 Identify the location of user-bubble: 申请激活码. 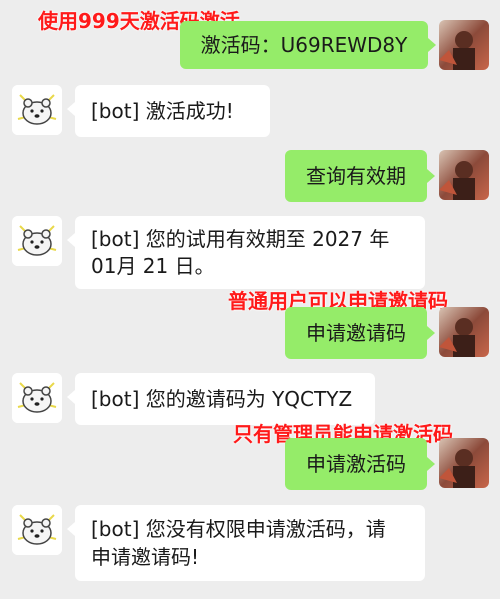
(356, 464).